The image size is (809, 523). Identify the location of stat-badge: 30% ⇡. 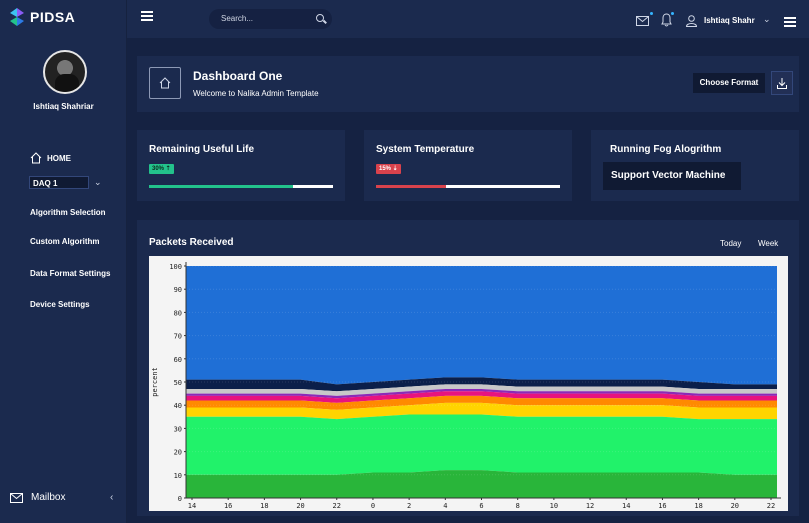
(161, 169).